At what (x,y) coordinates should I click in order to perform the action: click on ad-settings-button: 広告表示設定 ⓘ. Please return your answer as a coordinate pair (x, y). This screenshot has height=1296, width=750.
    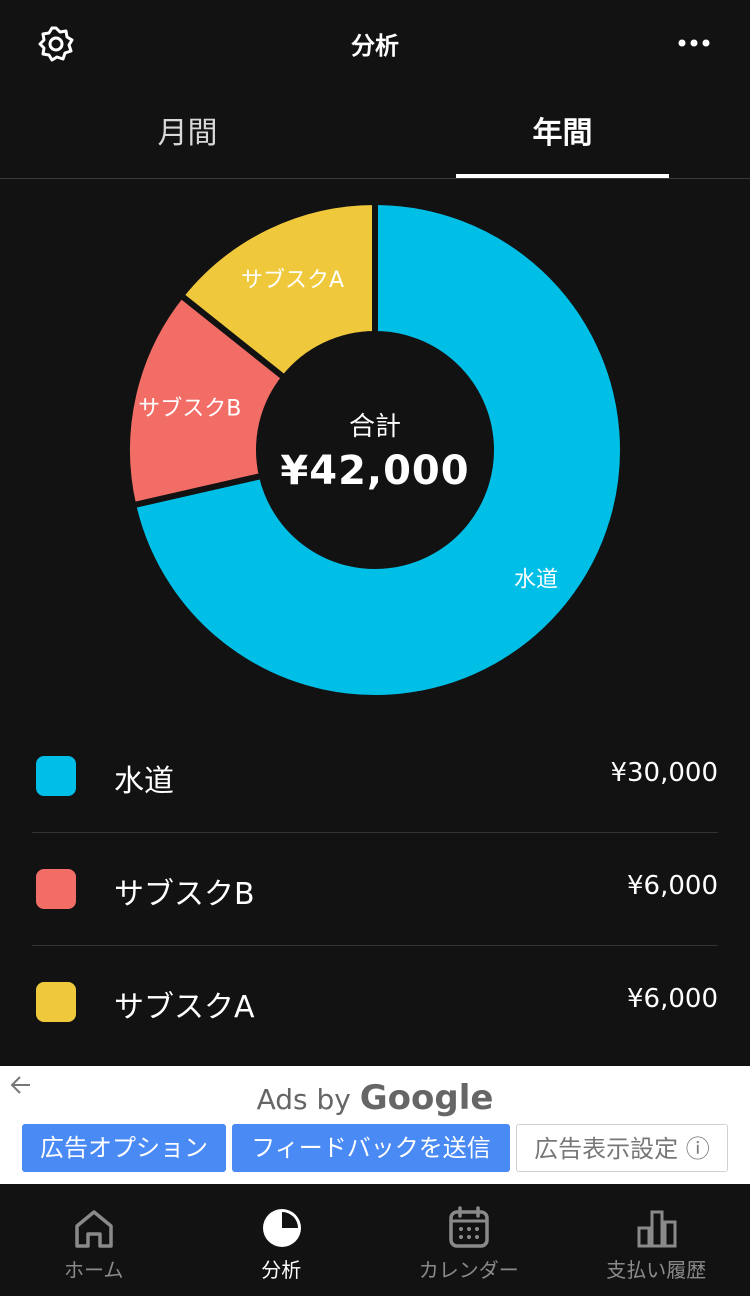
    Looking at the image, I should click on (622, 1148).